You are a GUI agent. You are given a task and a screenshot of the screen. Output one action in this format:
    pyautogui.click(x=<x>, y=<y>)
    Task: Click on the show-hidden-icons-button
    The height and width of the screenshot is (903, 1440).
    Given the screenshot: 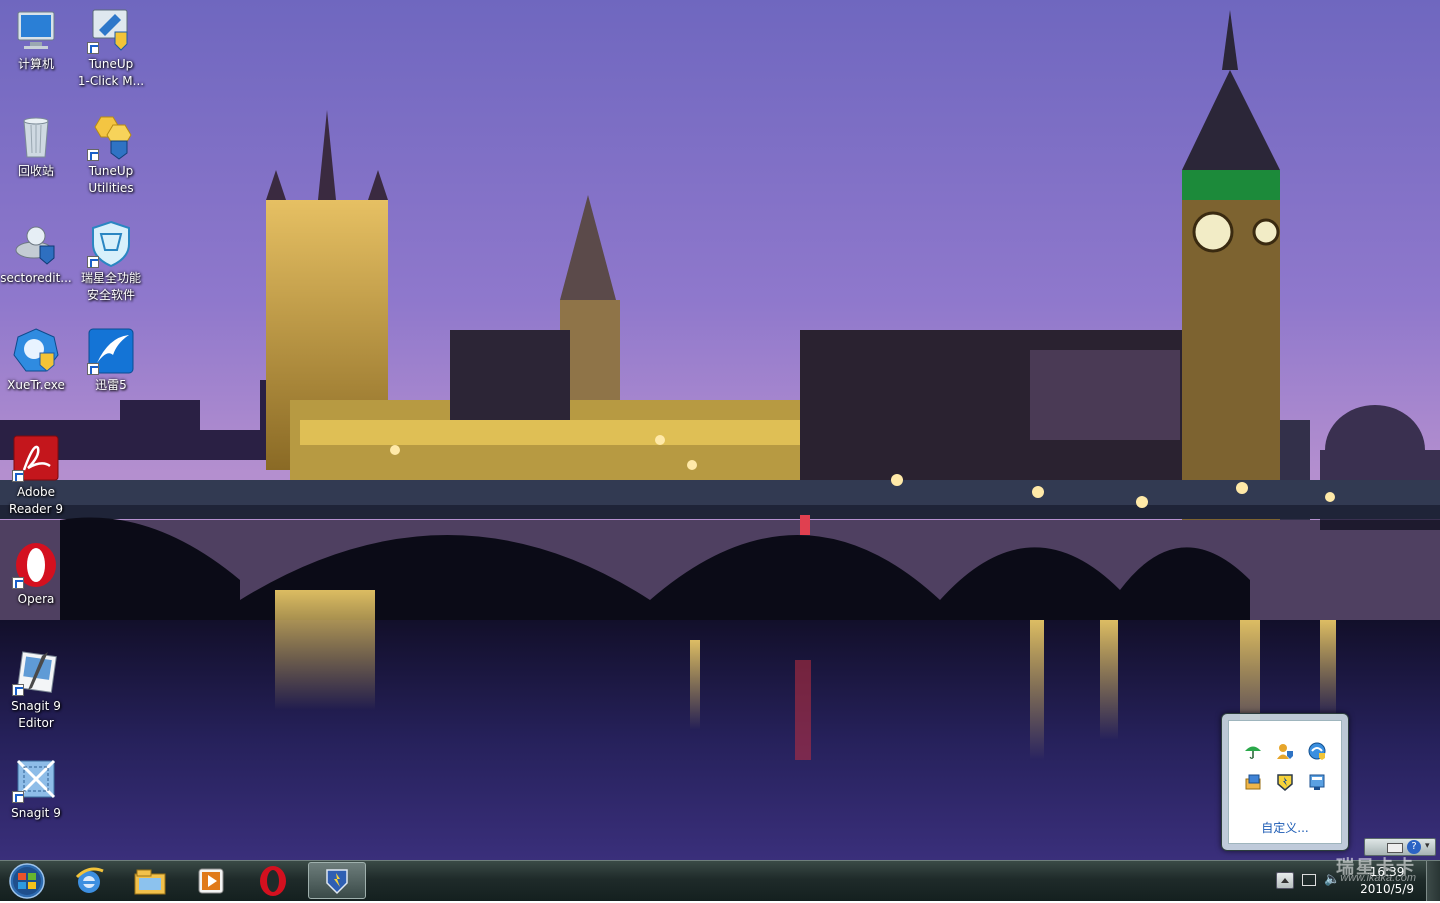 What is the action you would take?
    pyautogui.click(x=1285, y=880)
    